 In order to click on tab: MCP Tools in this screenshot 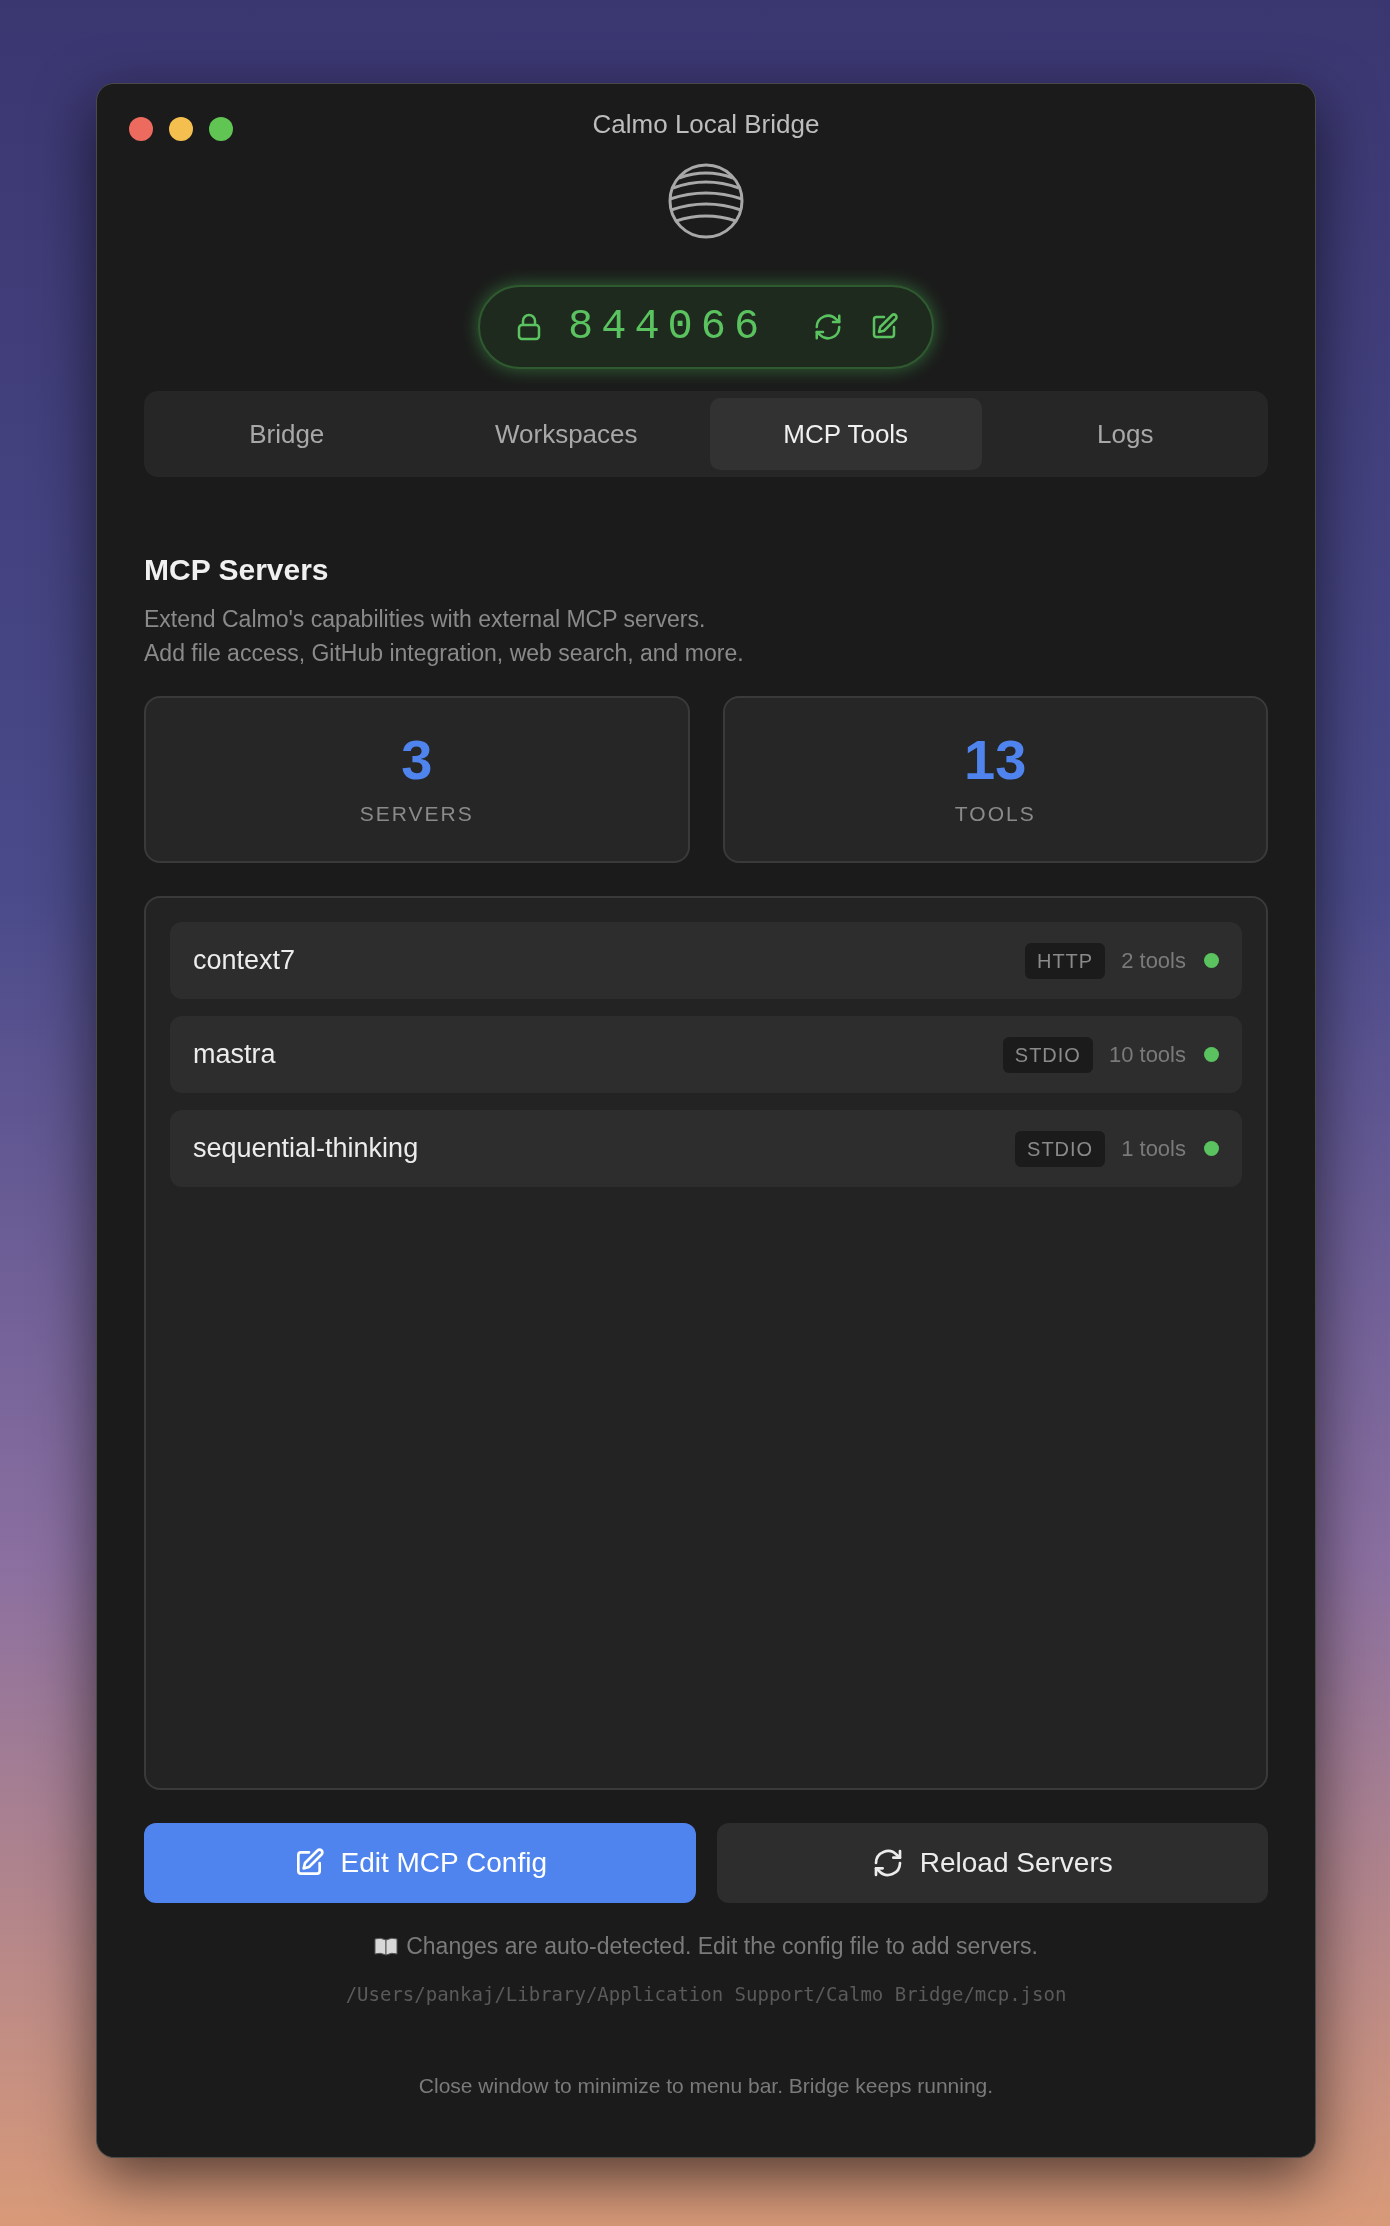, I will do `click(846, 434)`.